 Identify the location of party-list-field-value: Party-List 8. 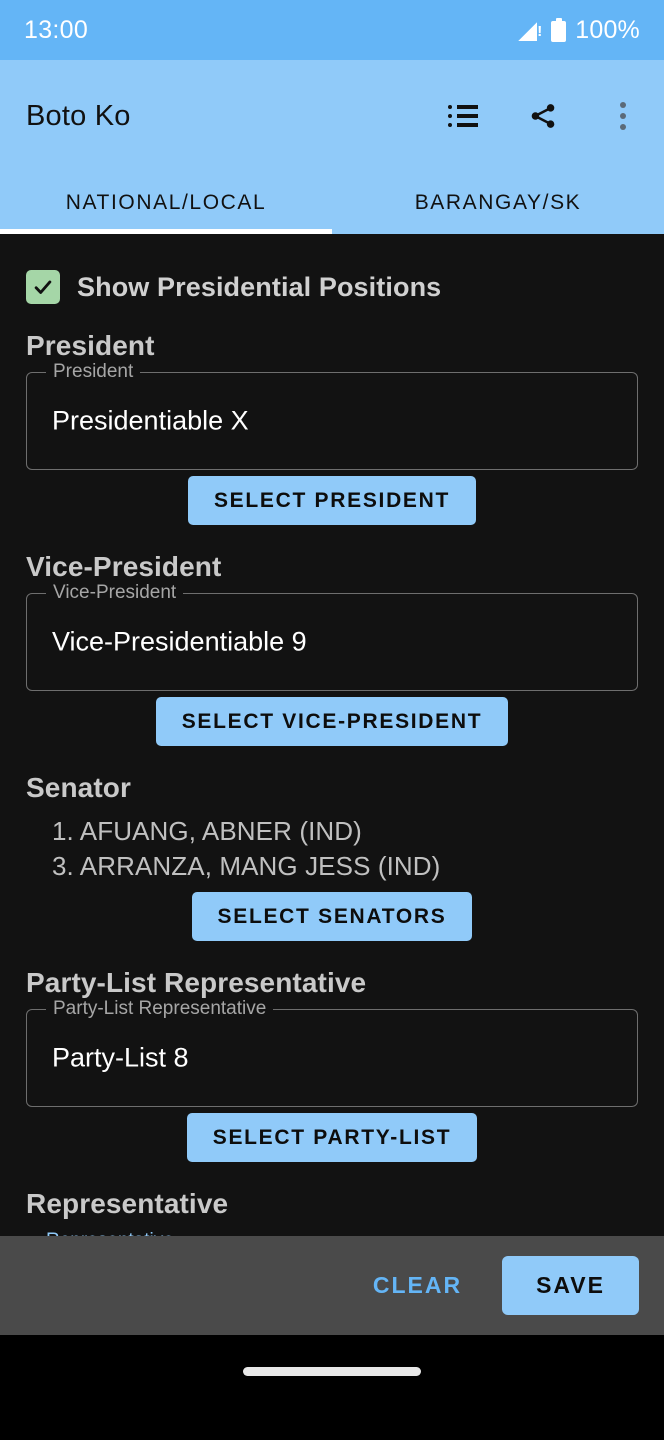
(120, 1057).